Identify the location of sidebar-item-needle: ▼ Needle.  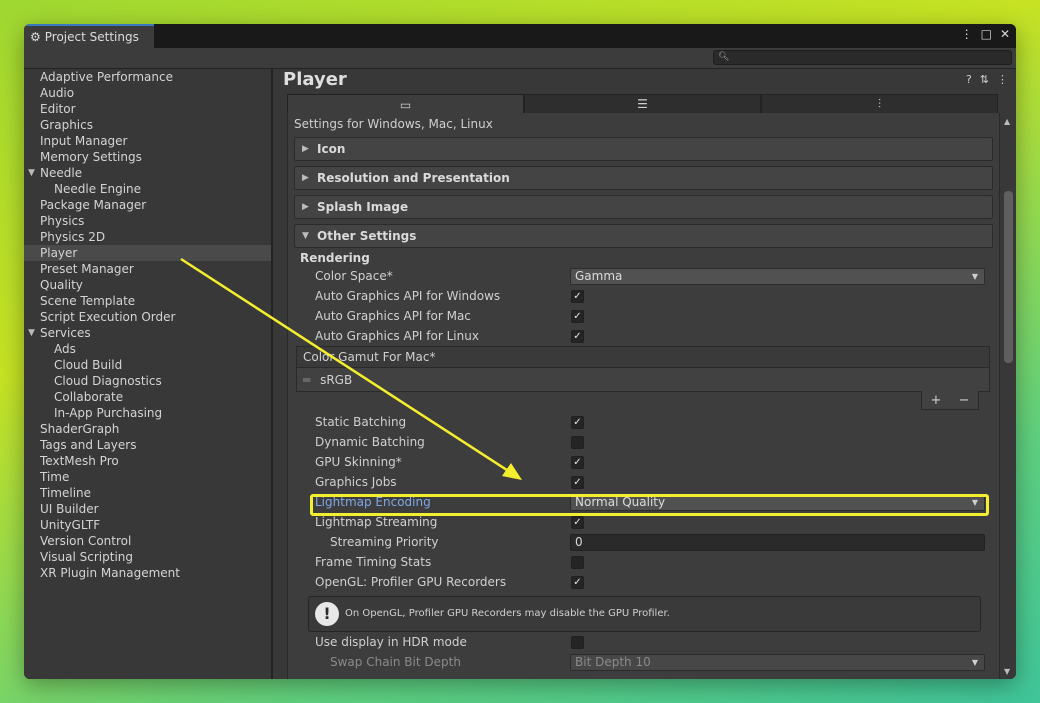
(147, 173).